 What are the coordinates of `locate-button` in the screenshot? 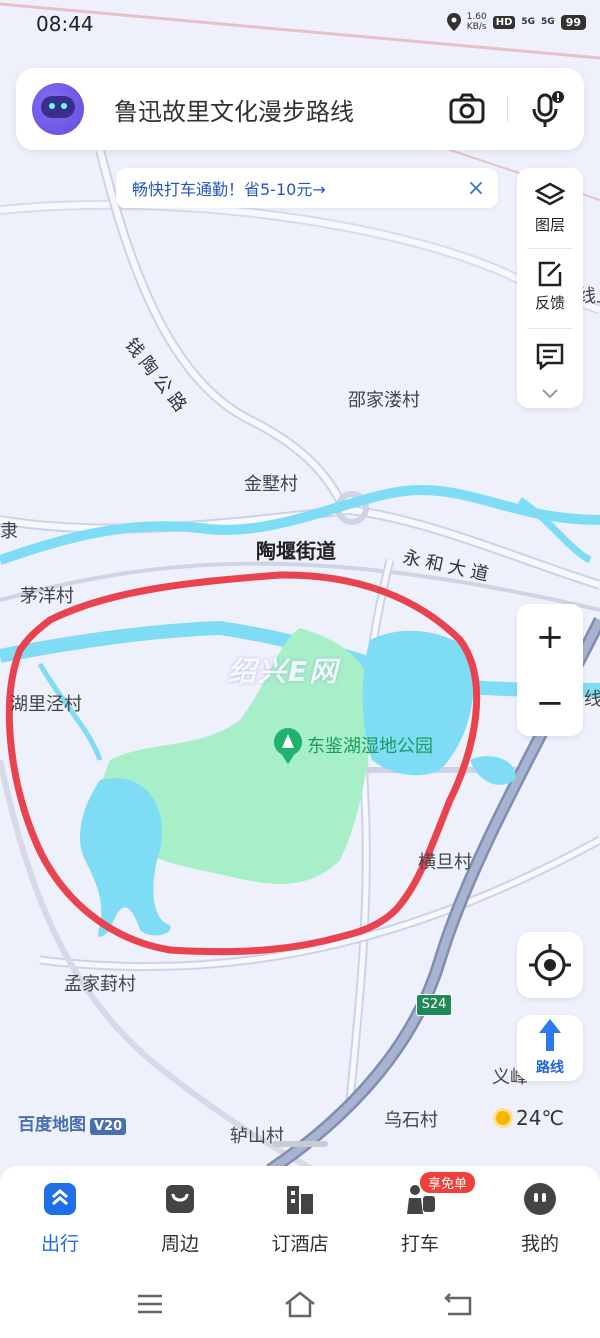 It's located at (550, 965).